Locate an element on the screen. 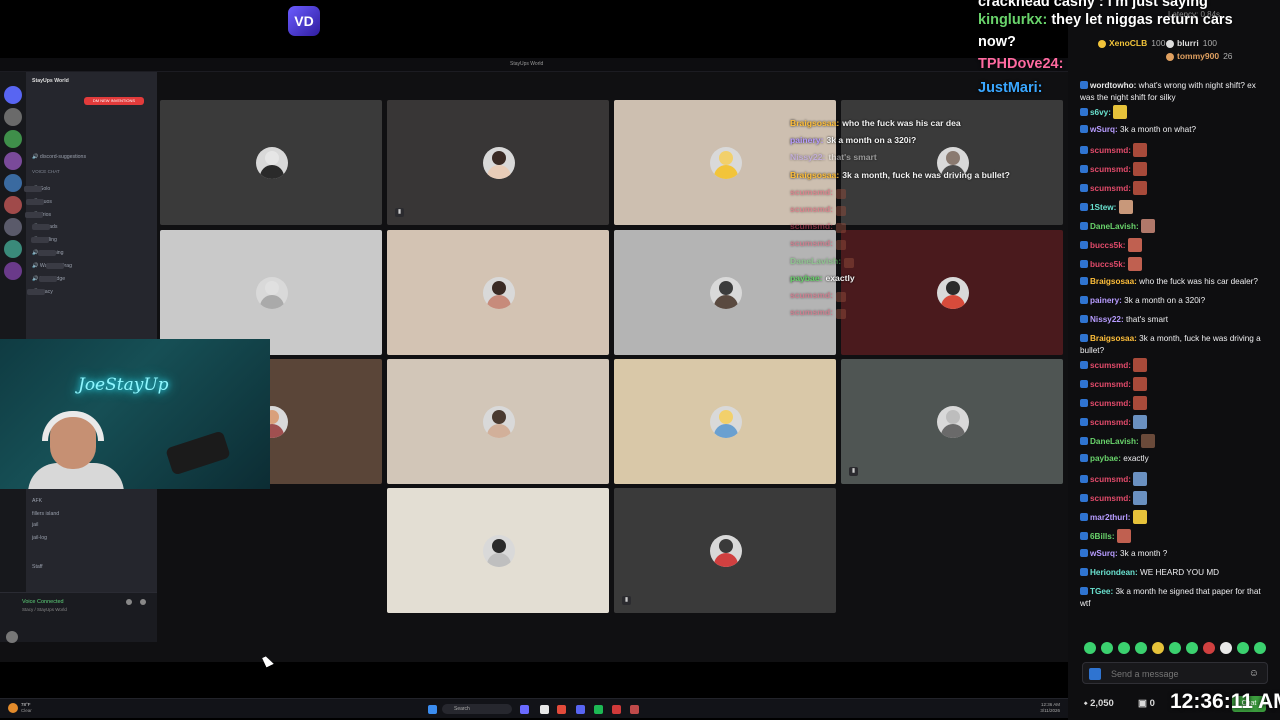 This screenshot has width=1280, height=720. server-name: StayUps World is located at coordinates (50, 81).